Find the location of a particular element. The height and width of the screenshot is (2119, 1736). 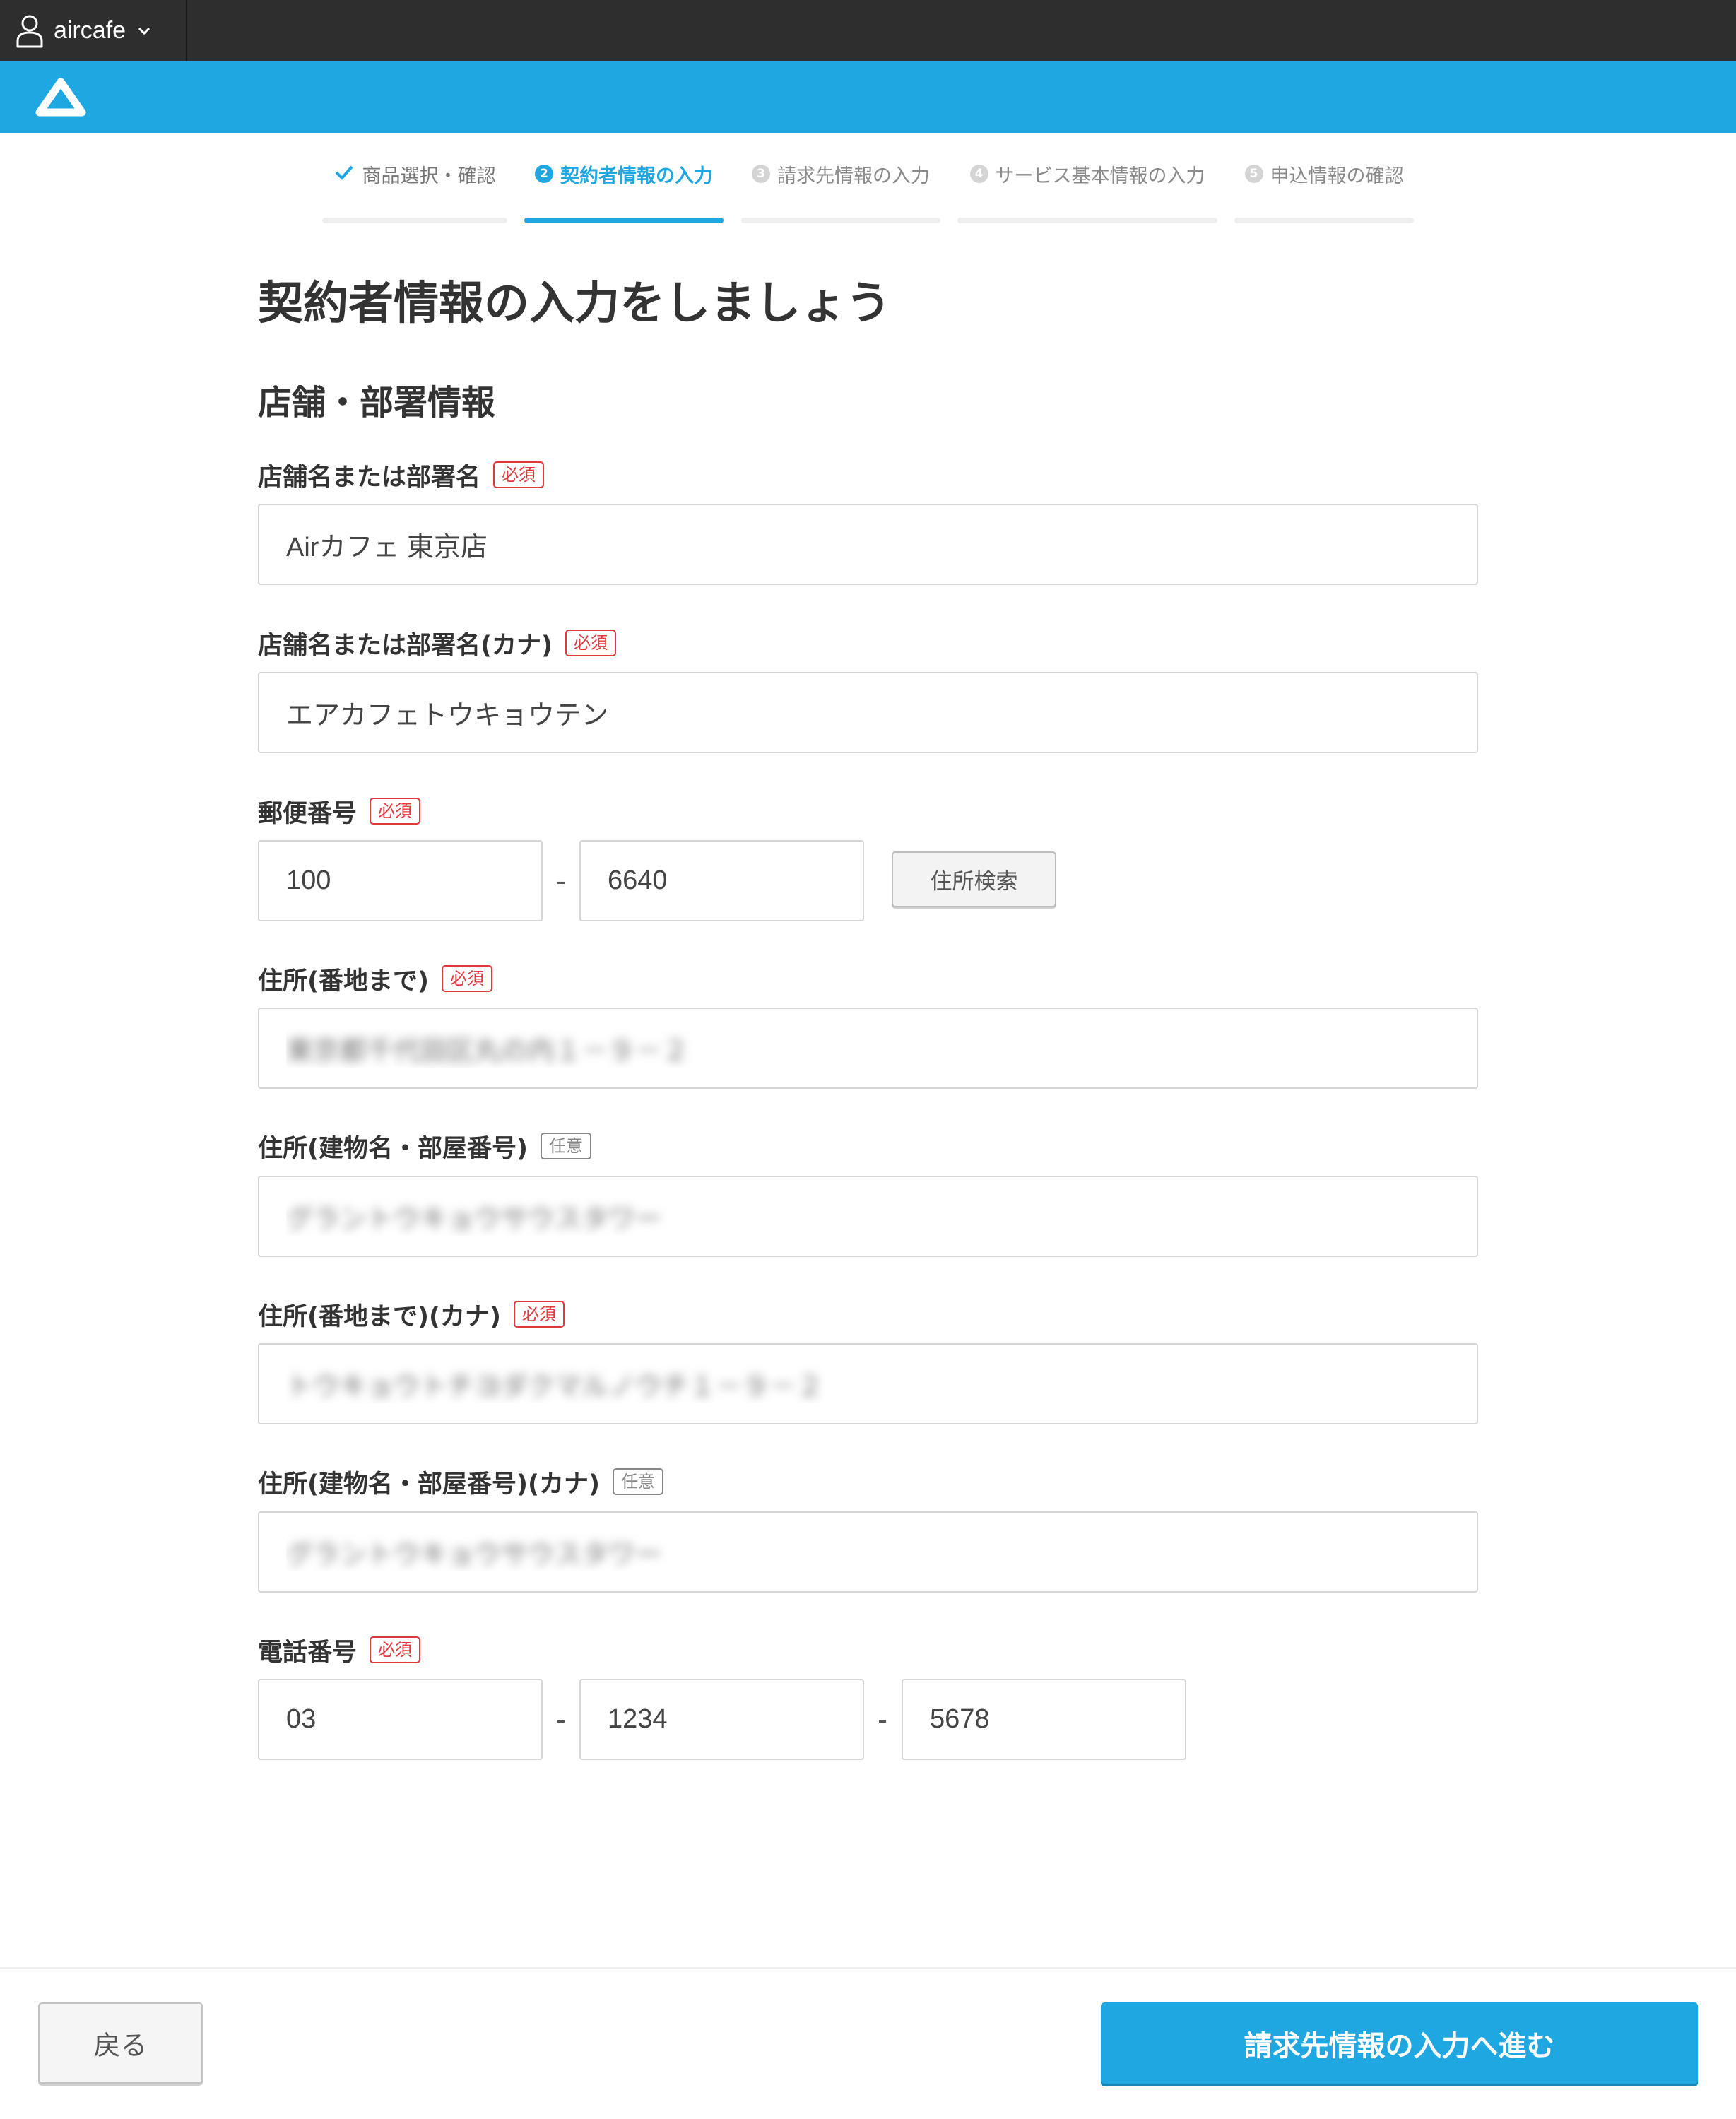

address-line1-kana-input is located at coordinates (868, 1383).